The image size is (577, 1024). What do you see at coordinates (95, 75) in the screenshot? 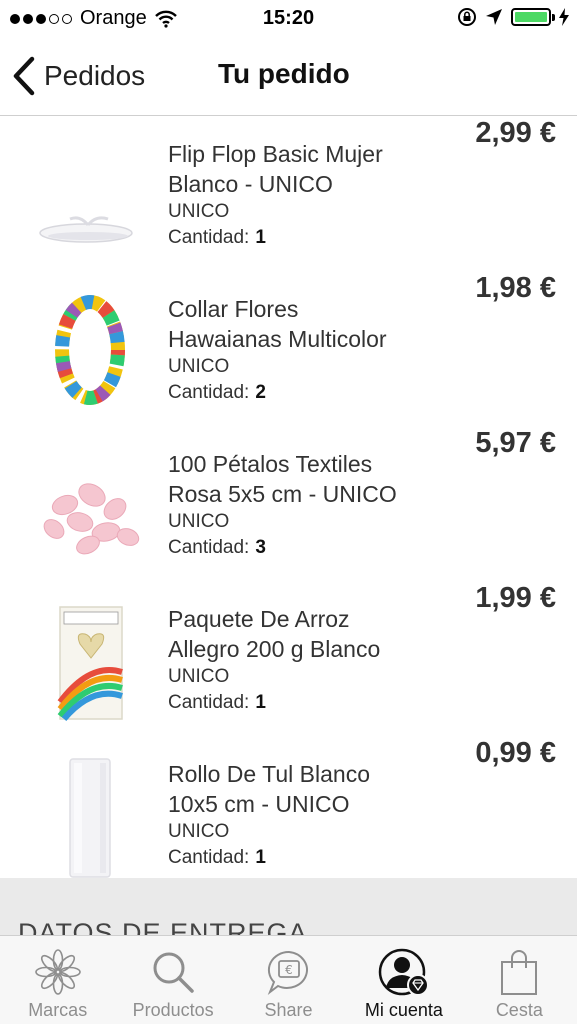
I see `back-button-label: Pedidos` at bounding box center [95, 75].